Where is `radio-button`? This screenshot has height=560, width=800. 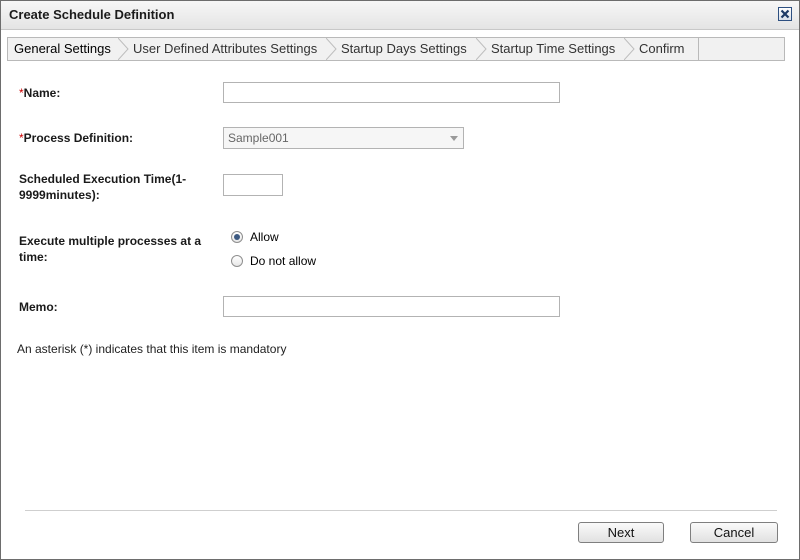
radio-button is located at coordinates (237, 261).